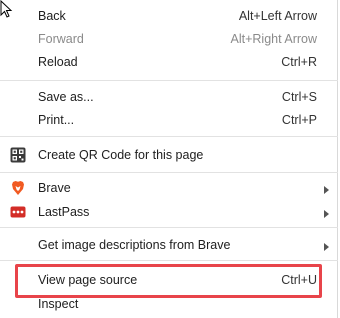 The image size is (340, 318). I want to click on menu-item-shortcut: Alt+Right Arrow, so click(274, 39).